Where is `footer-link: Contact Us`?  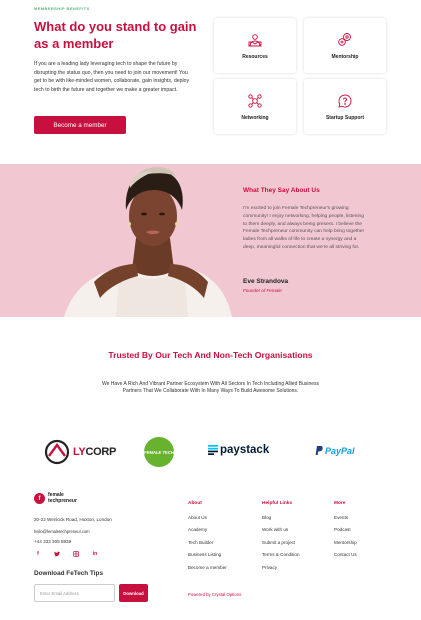
footer-link: Contact Us is located at coordinates (345, 558).